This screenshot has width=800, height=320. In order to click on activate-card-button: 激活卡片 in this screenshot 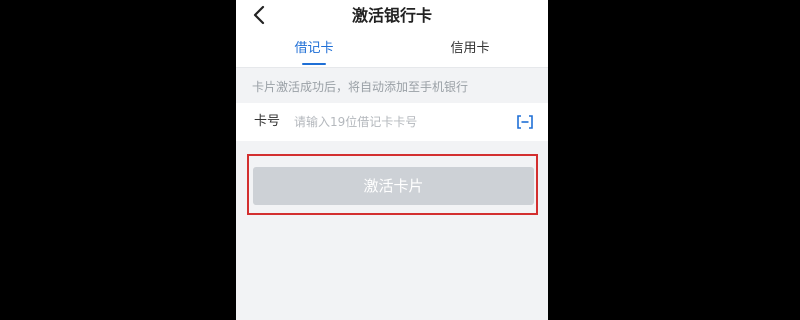, I will do `click(393, 186)`.